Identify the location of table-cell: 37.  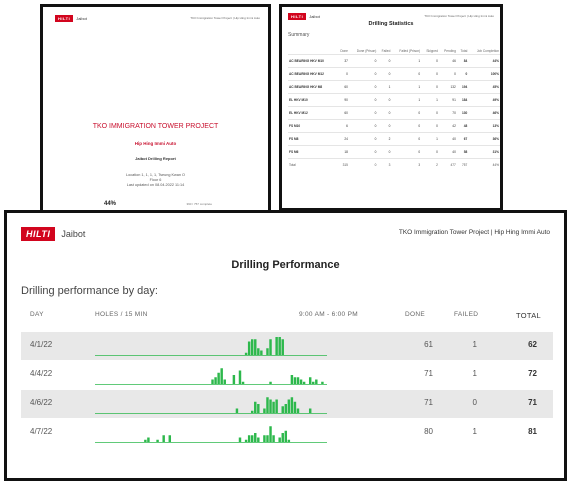
(342, 61).